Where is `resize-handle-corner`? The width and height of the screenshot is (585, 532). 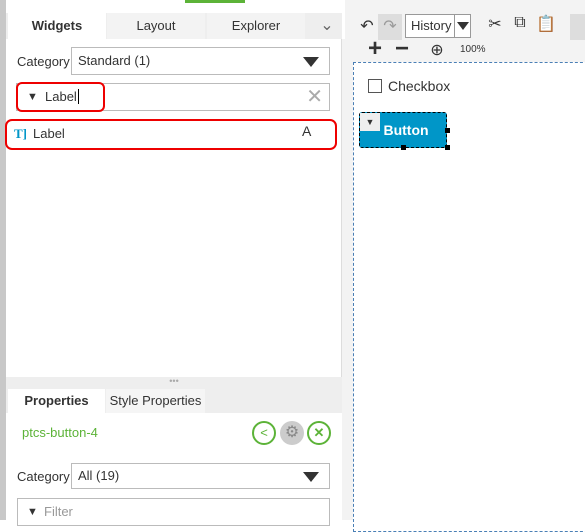
resize-handle-corner is located at coordinates (447, 147).